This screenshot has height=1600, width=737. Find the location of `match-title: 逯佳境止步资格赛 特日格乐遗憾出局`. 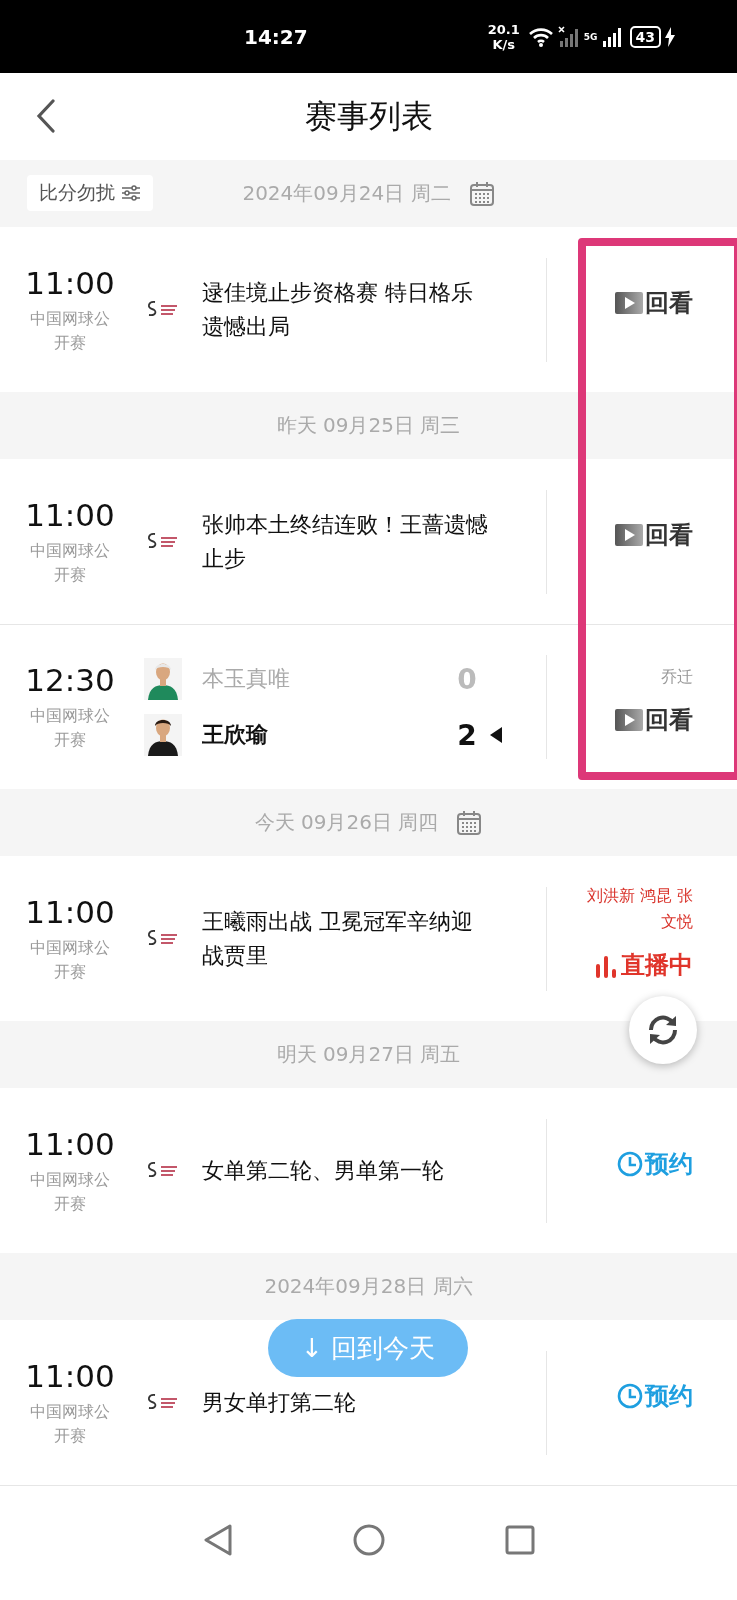

match-title: 逯佳境止步资格赛 特日格乐遗憾出局 is located at coordinates (338, 309).